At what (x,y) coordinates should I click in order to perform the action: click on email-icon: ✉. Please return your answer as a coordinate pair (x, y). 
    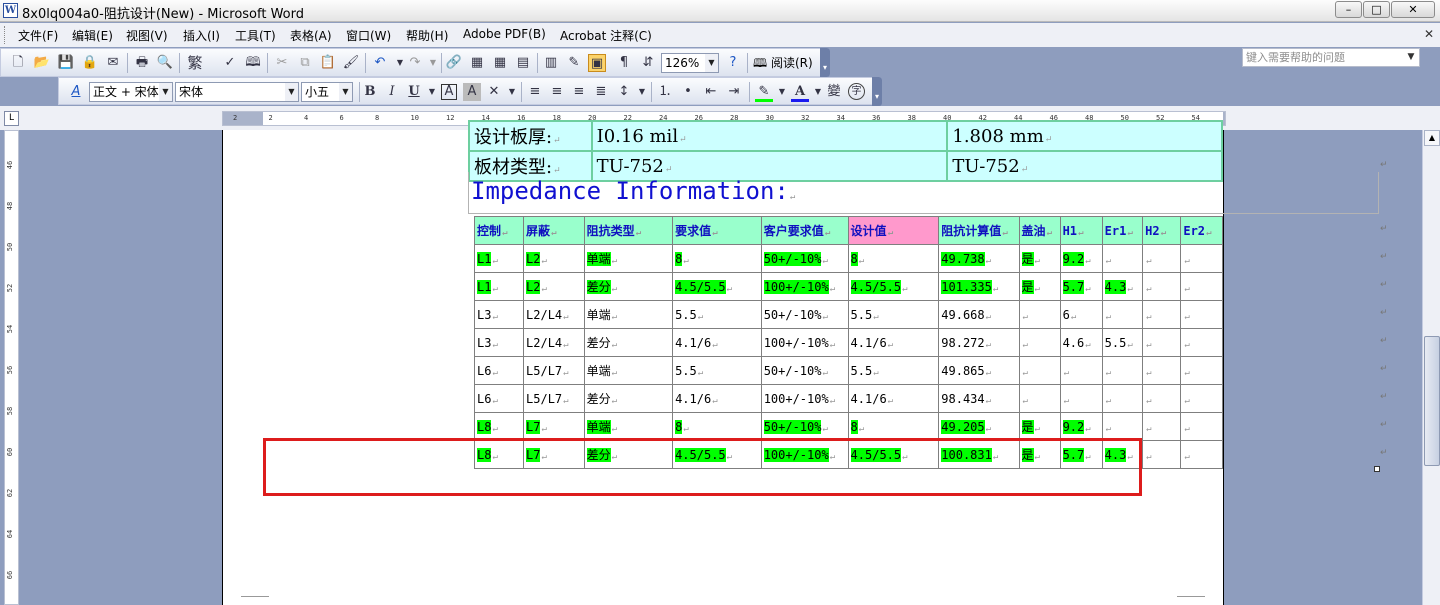
    Looking at the image, I should click on (113, 63).